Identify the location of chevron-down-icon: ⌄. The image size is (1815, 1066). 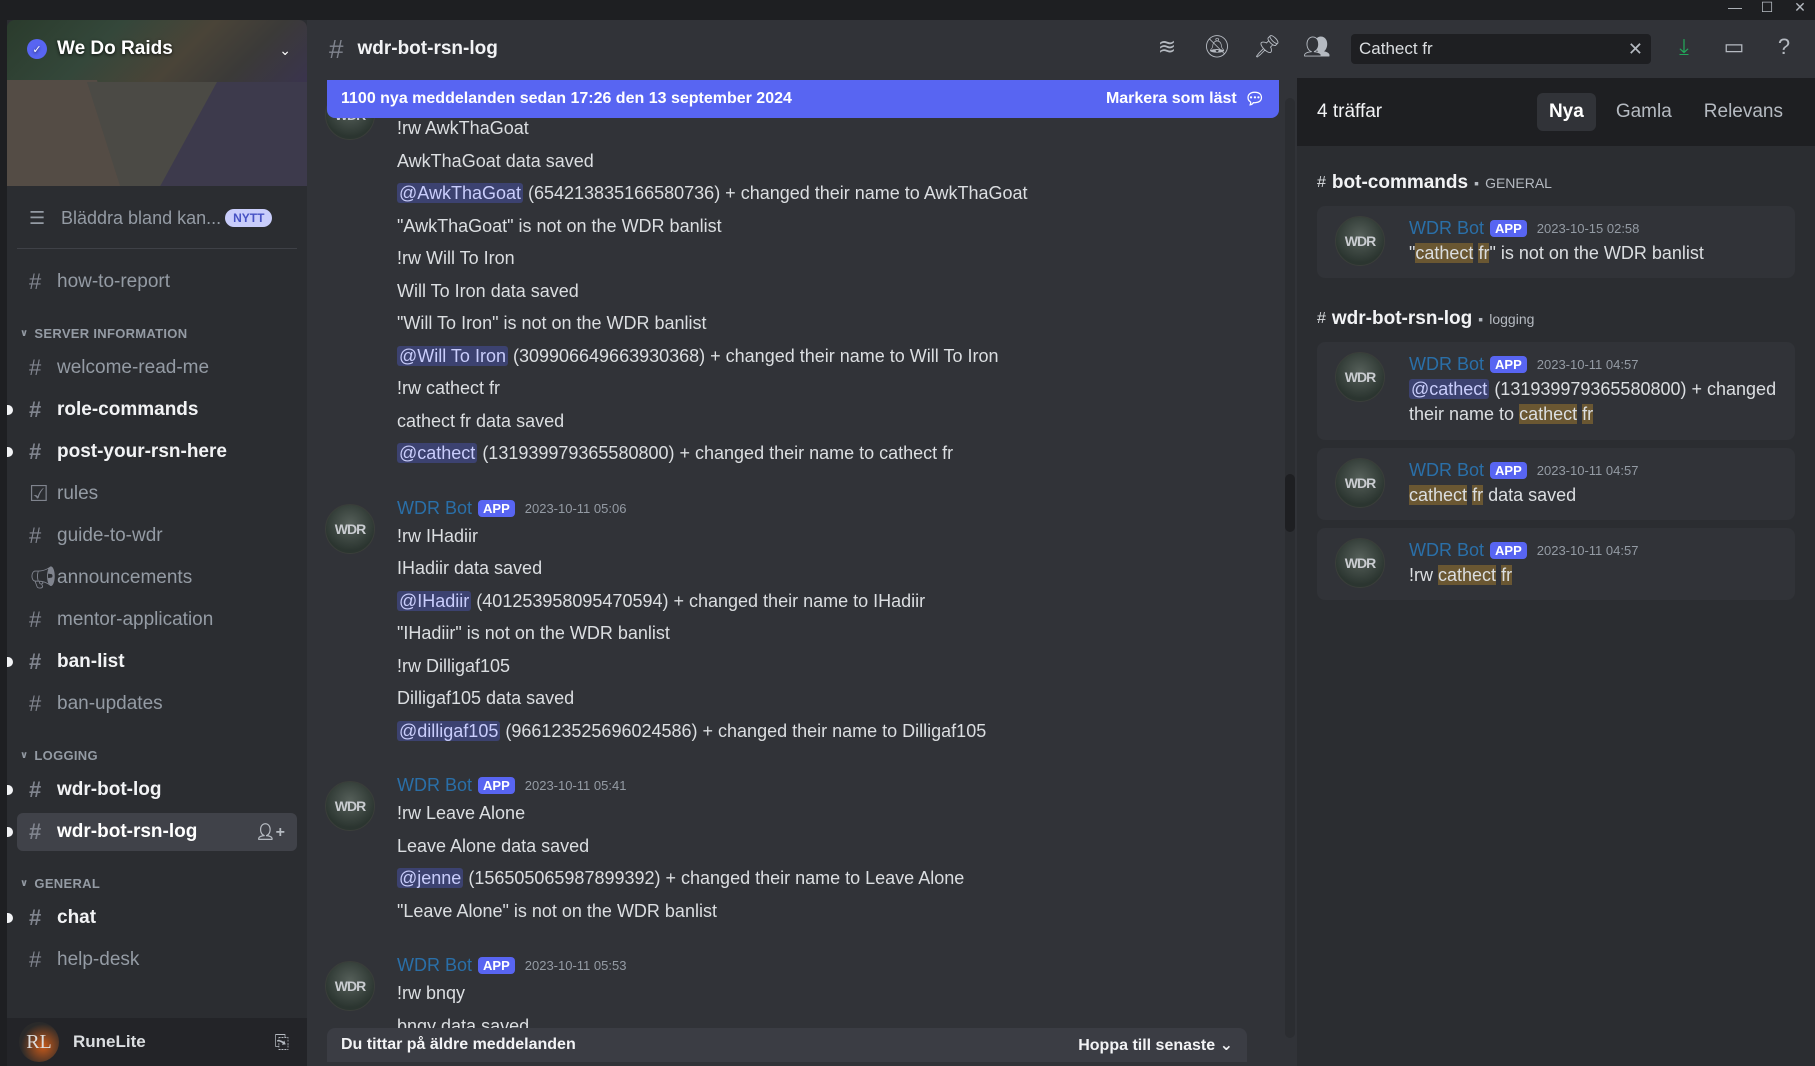
(285, 50).